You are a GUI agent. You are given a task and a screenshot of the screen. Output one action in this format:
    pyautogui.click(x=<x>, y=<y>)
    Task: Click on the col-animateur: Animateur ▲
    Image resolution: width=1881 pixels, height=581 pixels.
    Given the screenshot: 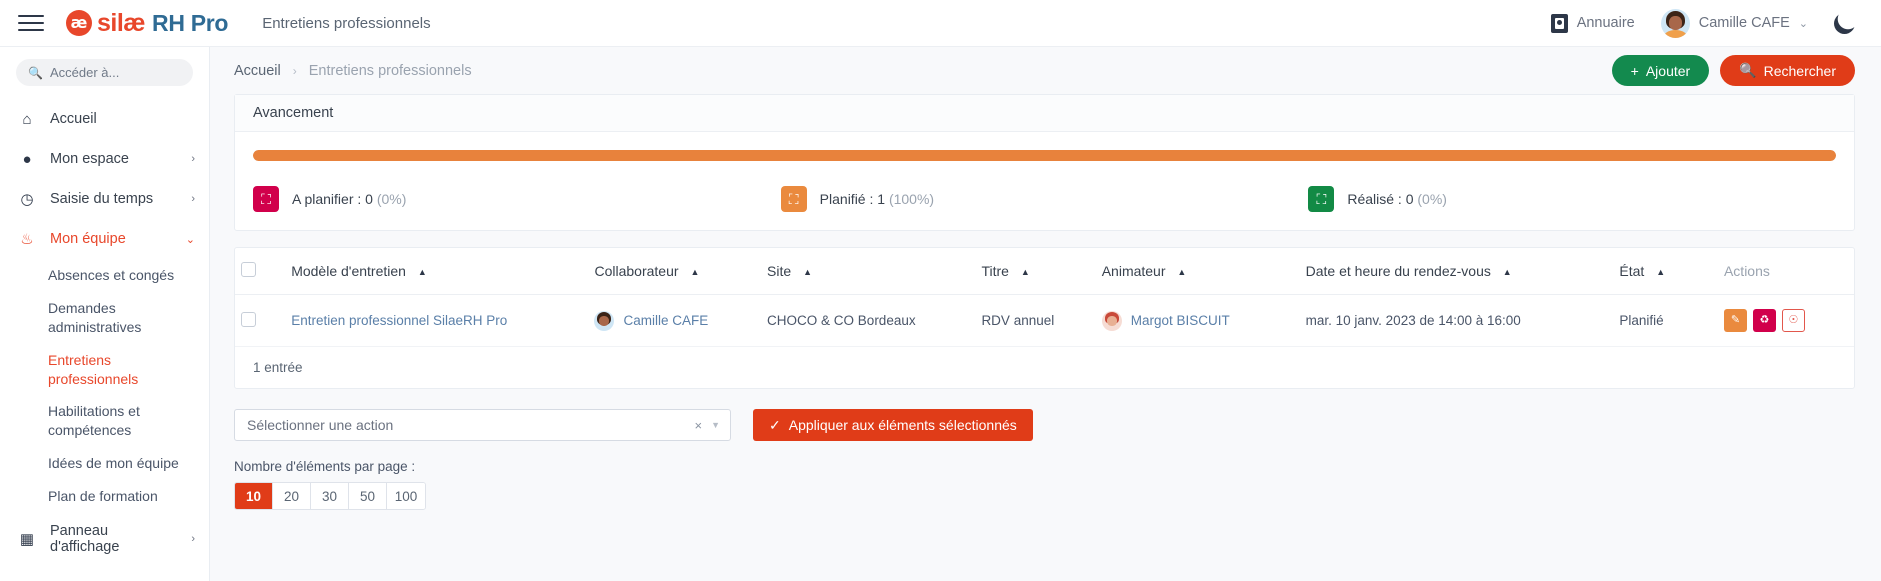 What is the action you would take?
    pyautogui.click(x=1197, y=271)
    